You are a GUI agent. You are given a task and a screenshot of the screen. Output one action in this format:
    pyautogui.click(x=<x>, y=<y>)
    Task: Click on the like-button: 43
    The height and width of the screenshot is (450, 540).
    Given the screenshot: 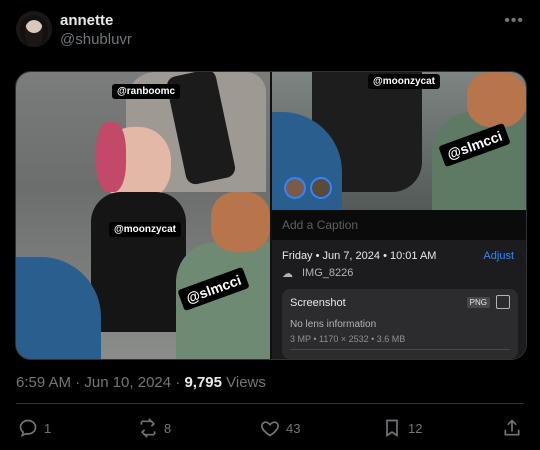 What is the action you would take?
    pyautogui.click(x=280, y=428)
    